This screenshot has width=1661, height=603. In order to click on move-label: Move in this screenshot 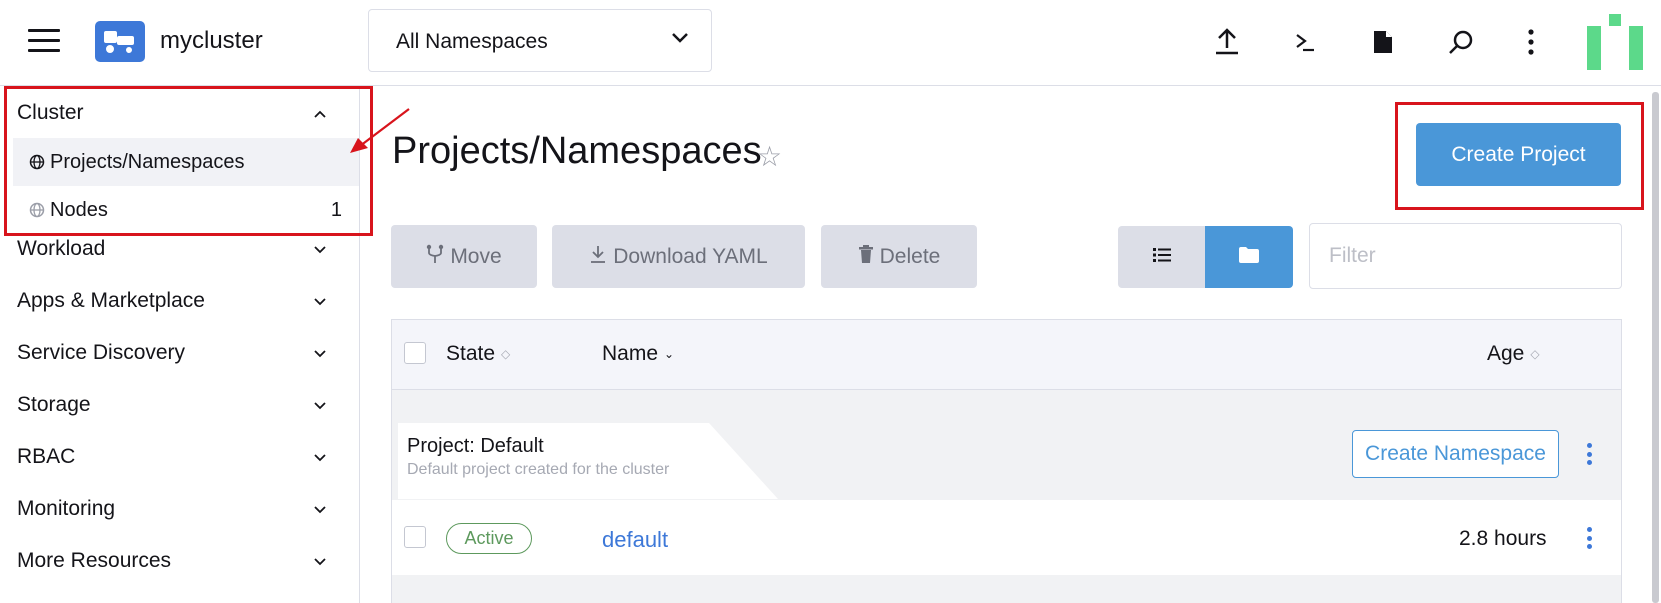, I will do `click(476, 256)`.